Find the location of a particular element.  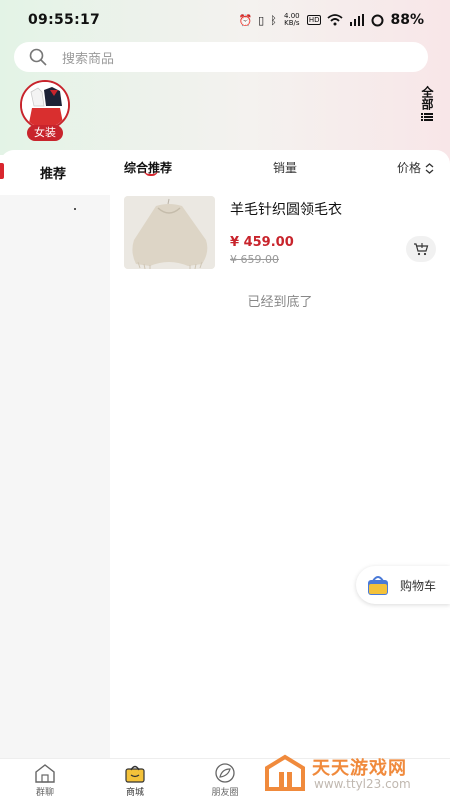

sort-tab-price: 价格 is located at coordinates (415, 167).